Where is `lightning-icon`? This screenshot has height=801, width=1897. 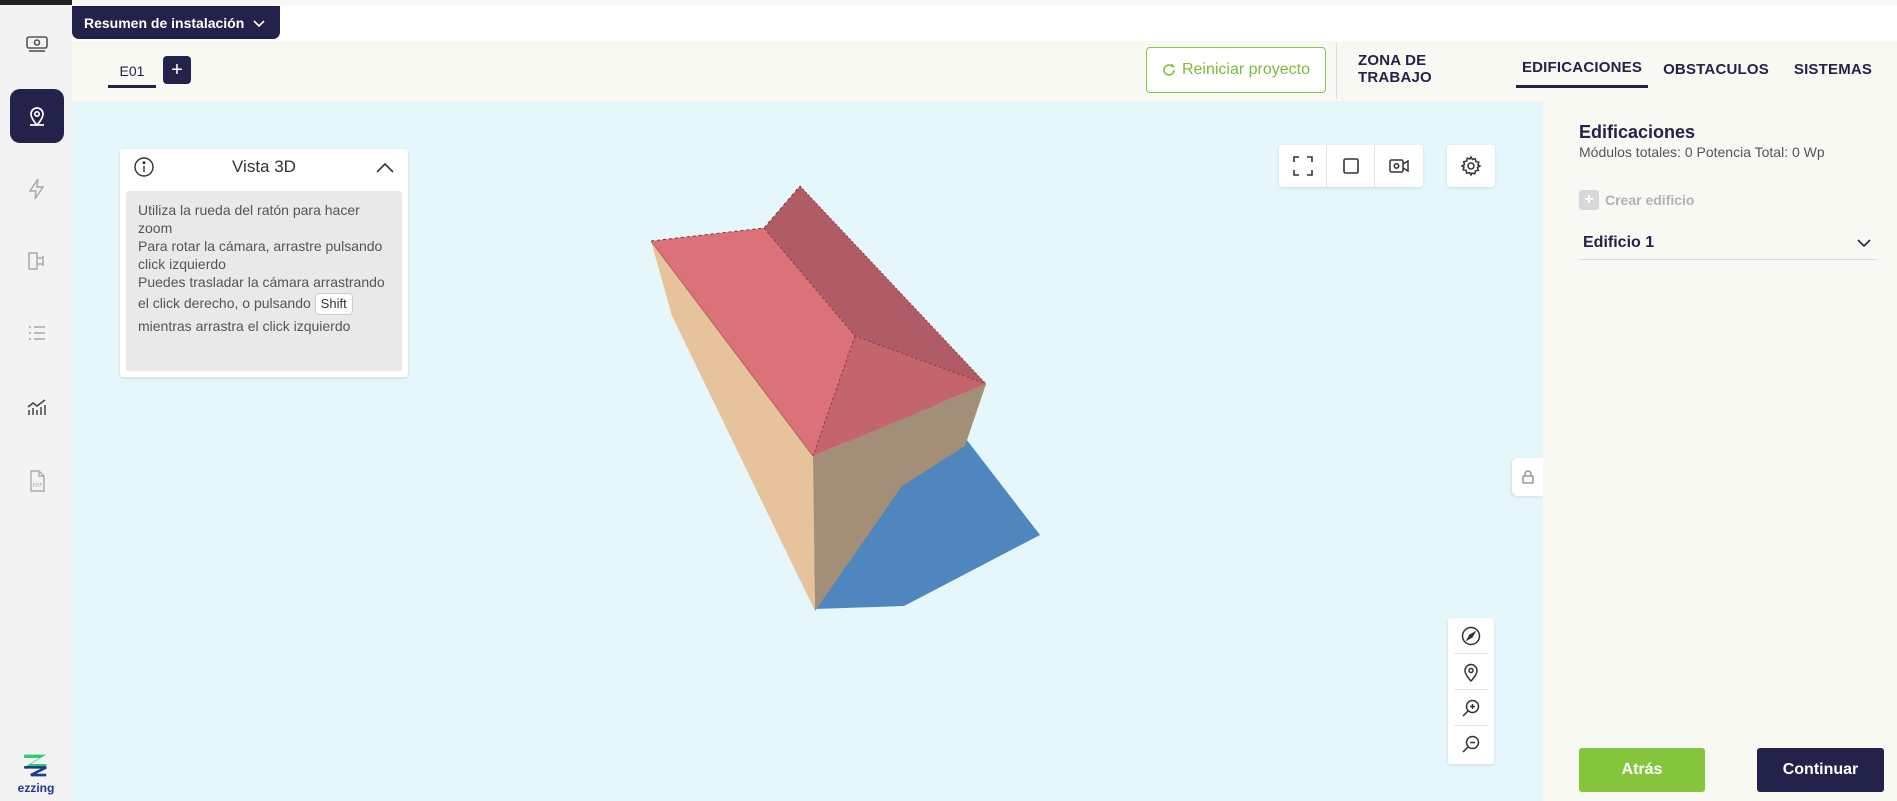
lightning-icon is located at coordinates (36, 189).